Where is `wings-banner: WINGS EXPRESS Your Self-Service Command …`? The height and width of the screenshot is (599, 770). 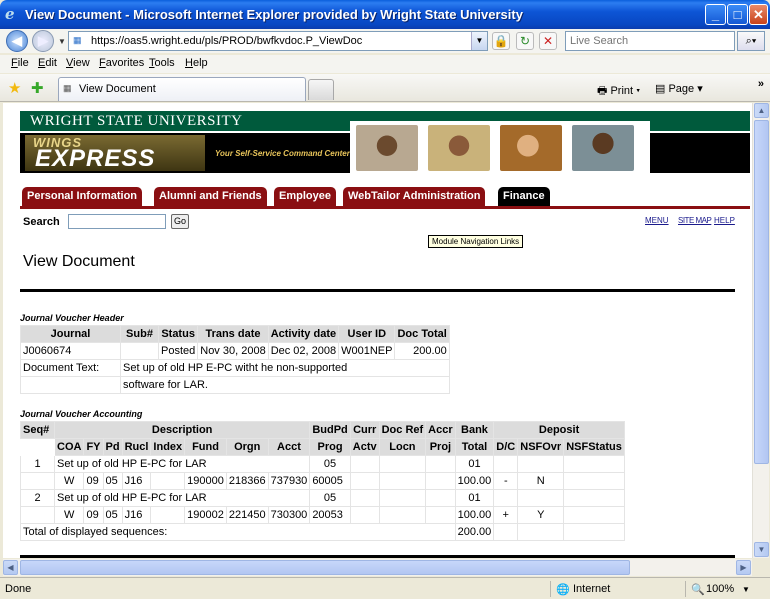
wings-banner: WINGS EXPRESS Your Self-Service Command … is located at coordinates (385, 147).